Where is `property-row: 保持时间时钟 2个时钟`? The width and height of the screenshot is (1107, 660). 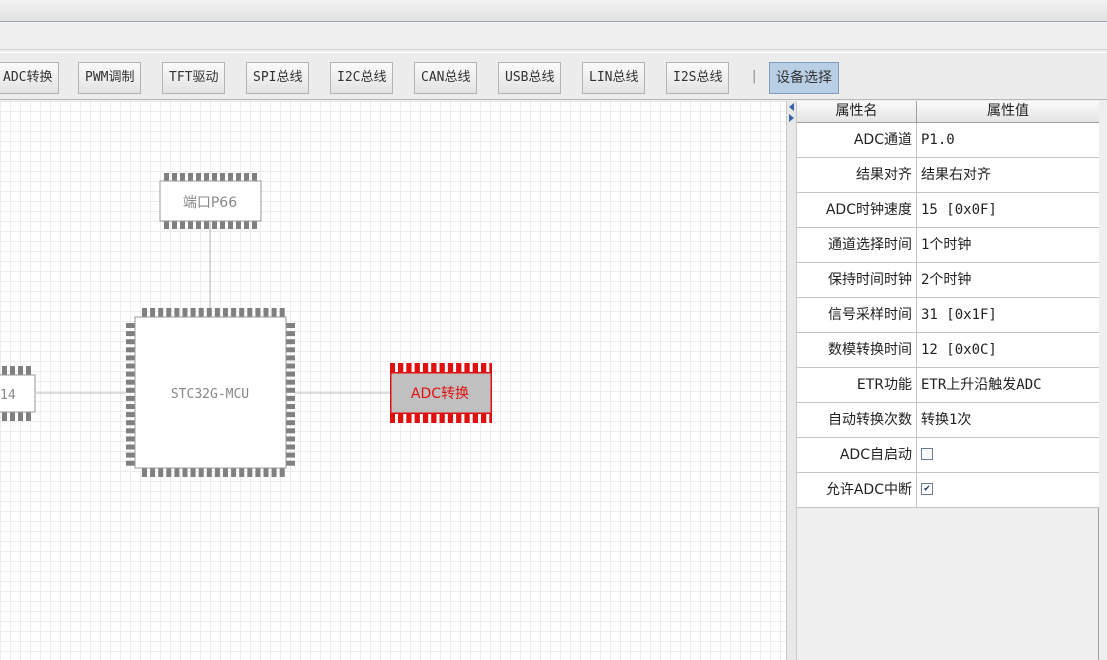
property-row: 保持时间时钟 2个时钟 is located at coordinates (948, 280).